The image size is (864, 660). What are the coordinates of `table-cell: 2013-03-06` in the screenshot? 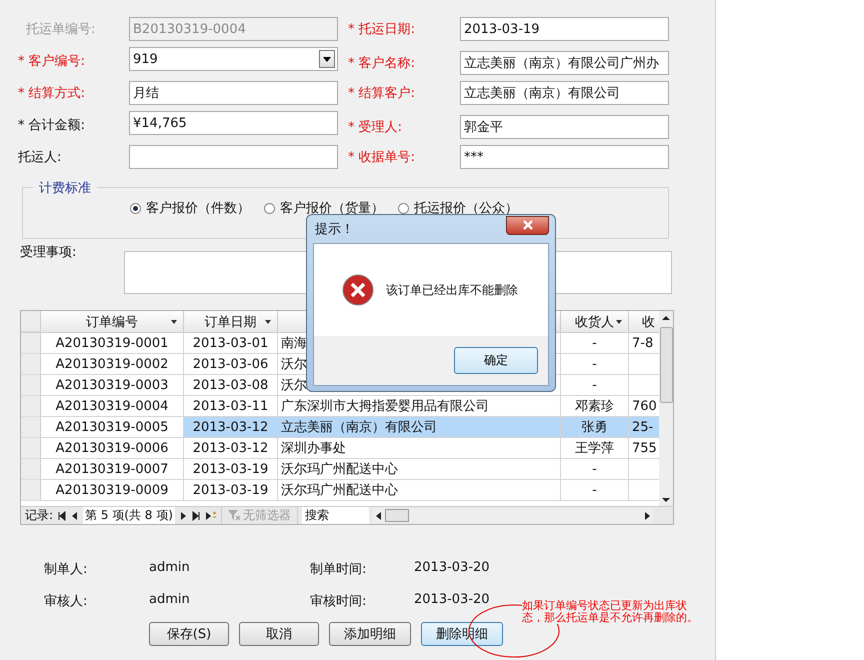 It's located at (230, 364).